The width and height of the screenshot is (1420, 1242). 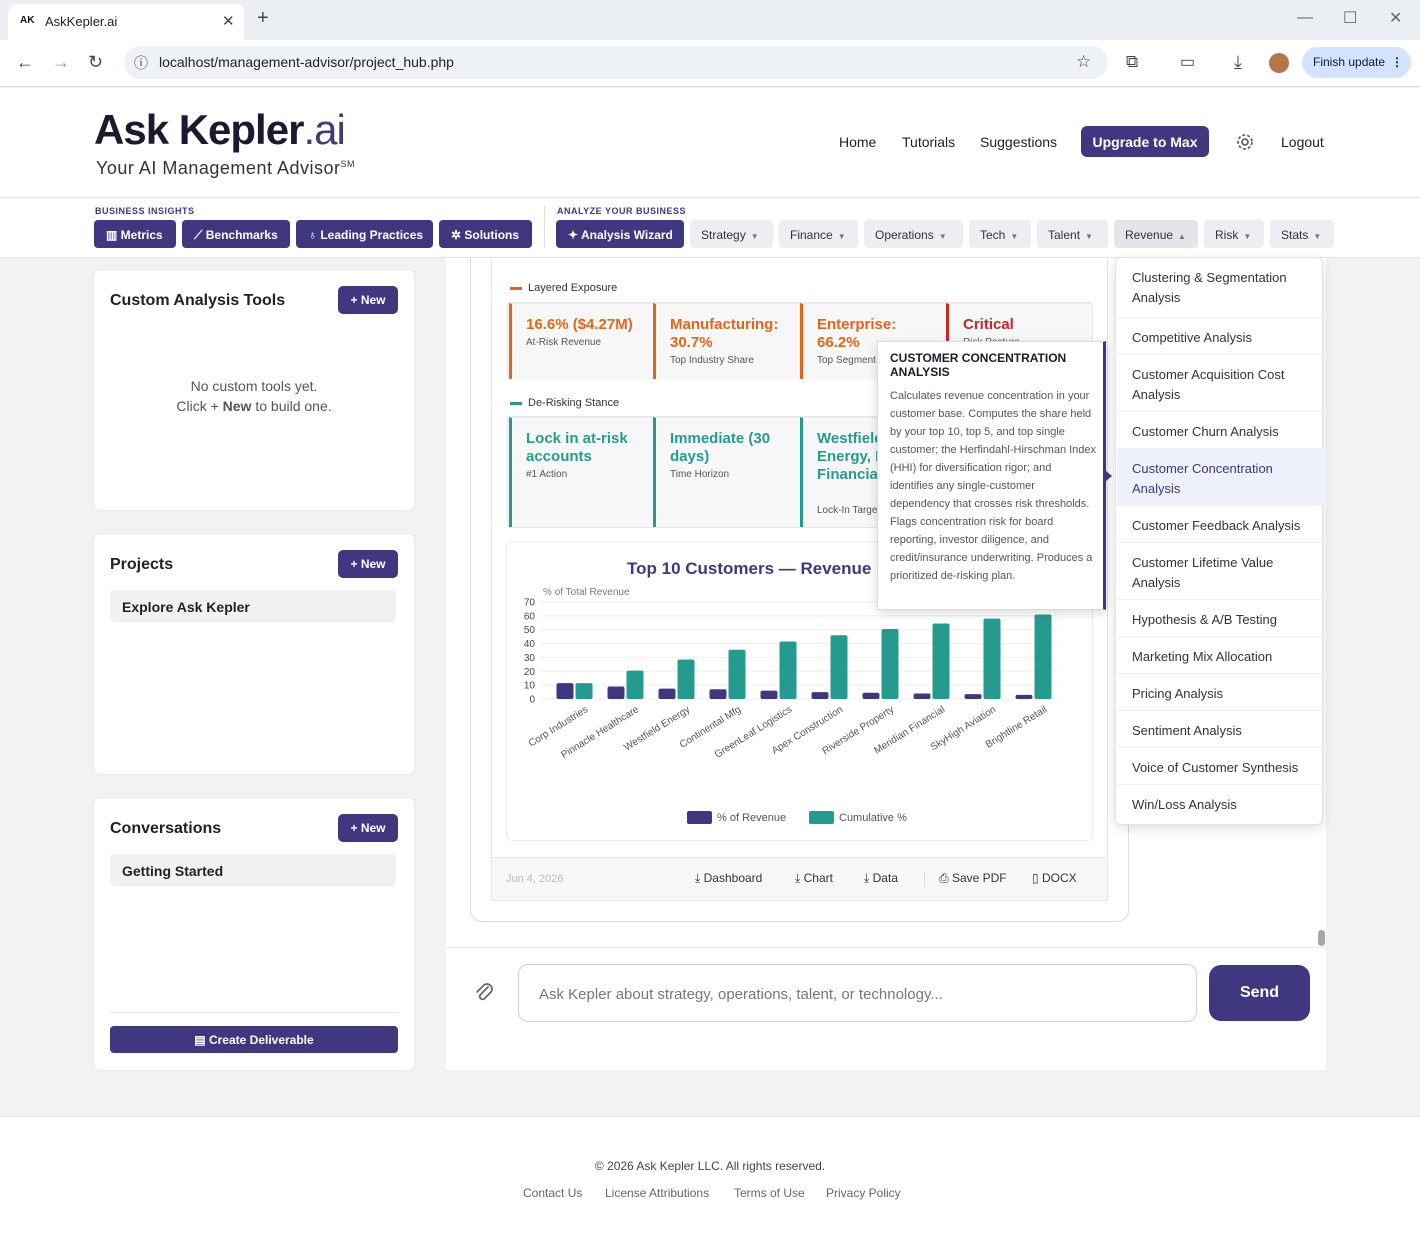 I want to click on menu-item-marketing-mix: Marketing Mix Allocation, so click(x=1220, y=655).